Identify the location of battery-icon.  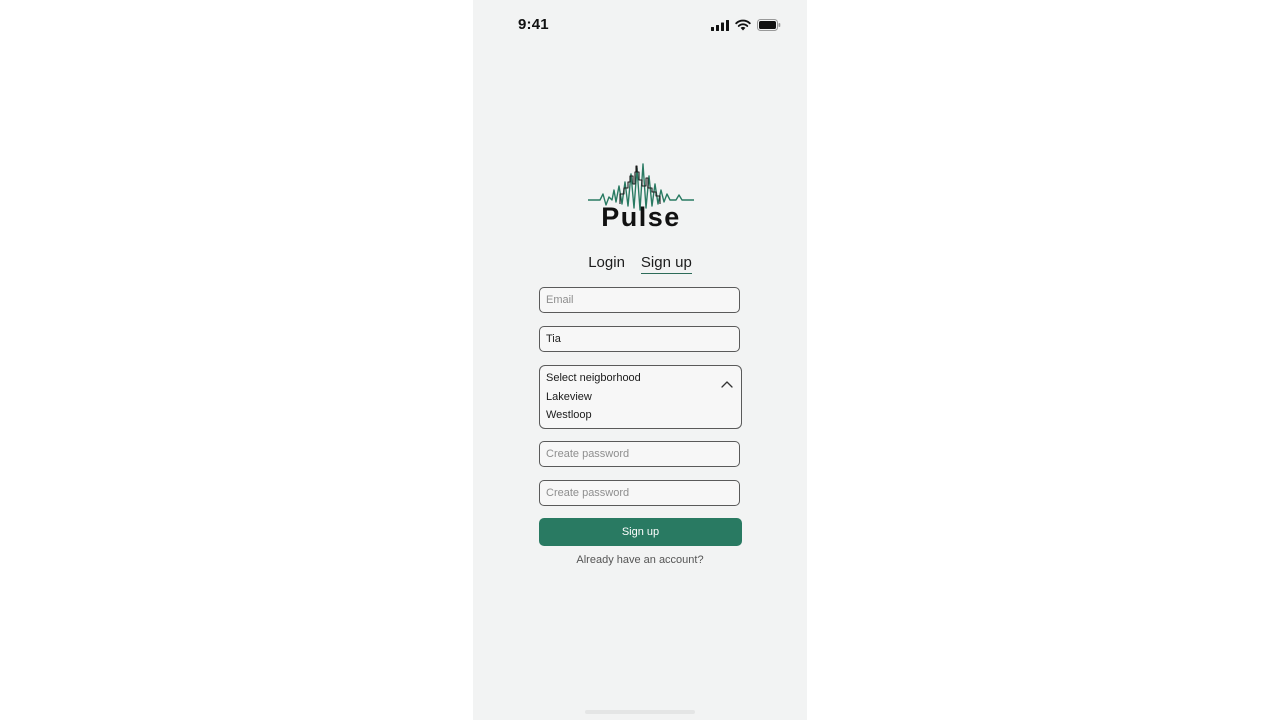
(769, 27).